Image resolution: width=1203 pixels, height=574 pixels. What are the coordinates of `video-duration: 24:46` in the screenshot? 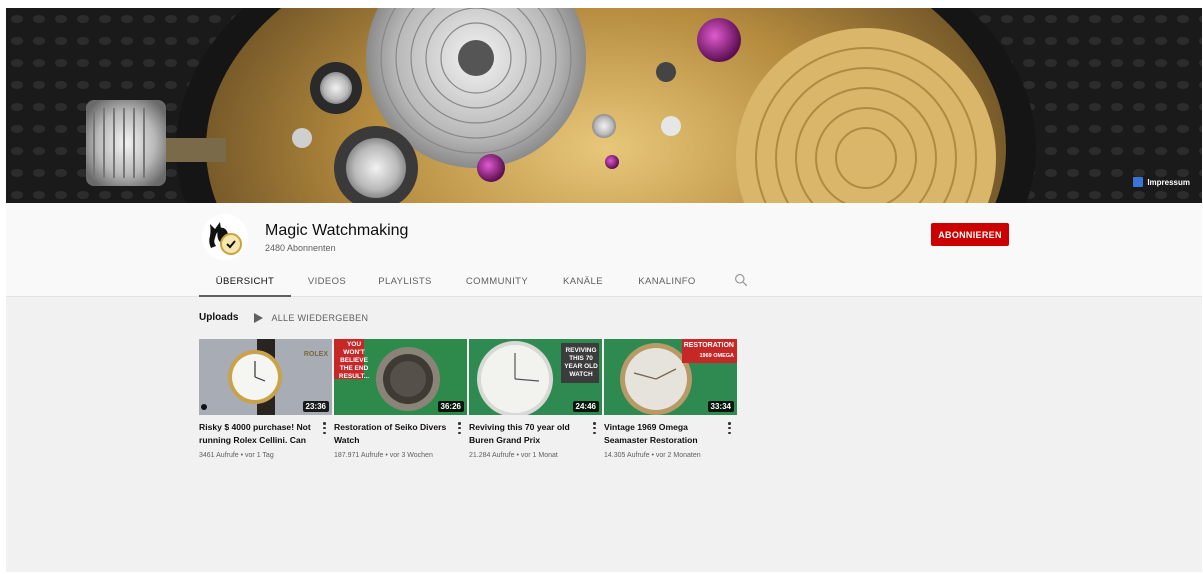 It's located at (585, 406).